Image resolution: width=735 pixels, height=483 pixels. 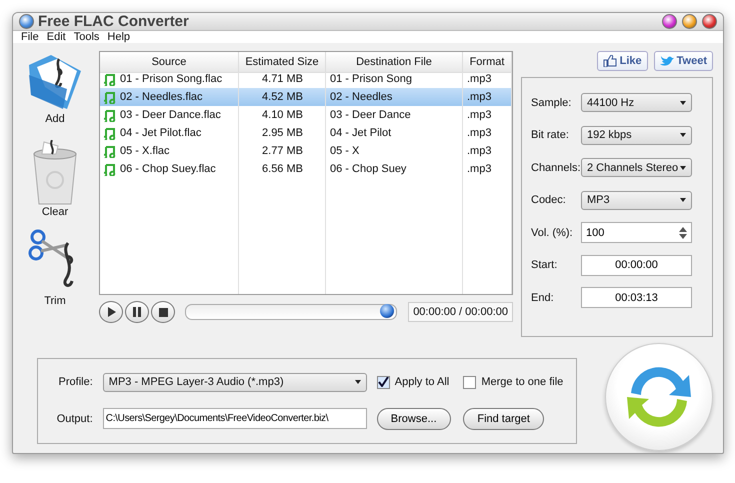 What do you see at coordinates (636, 102) in the screenshot?
I see `setting-dropdown: 44100 Hz` at bounding box center [636, 102].